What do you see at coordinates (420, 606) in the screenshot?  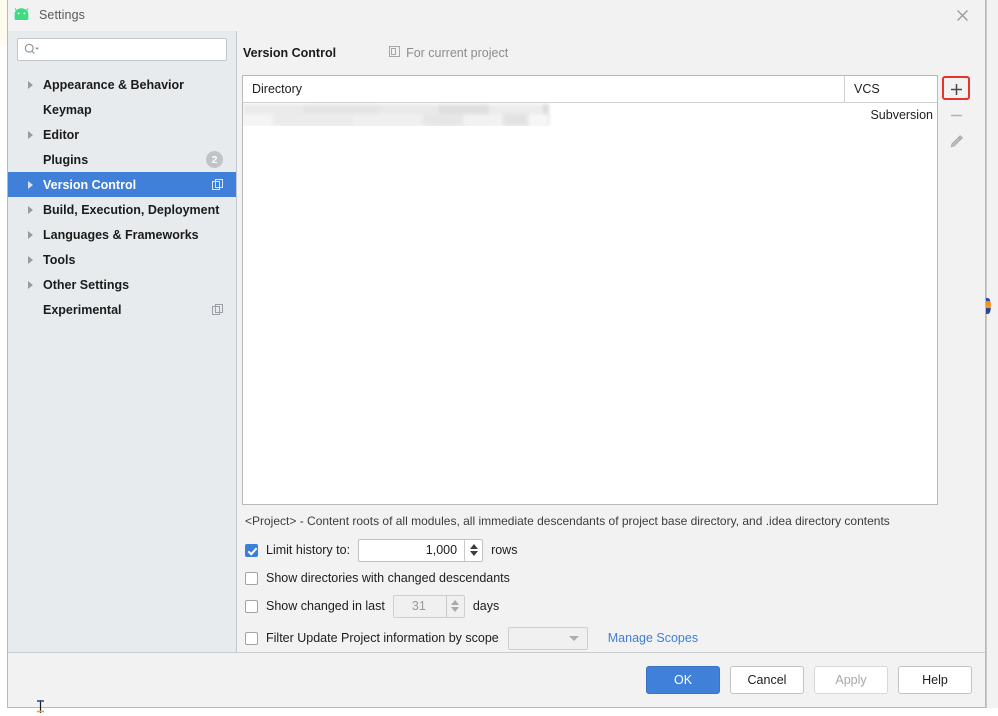 I see `show-changed-in-last-value: 31` at bounding box center [420, 606].